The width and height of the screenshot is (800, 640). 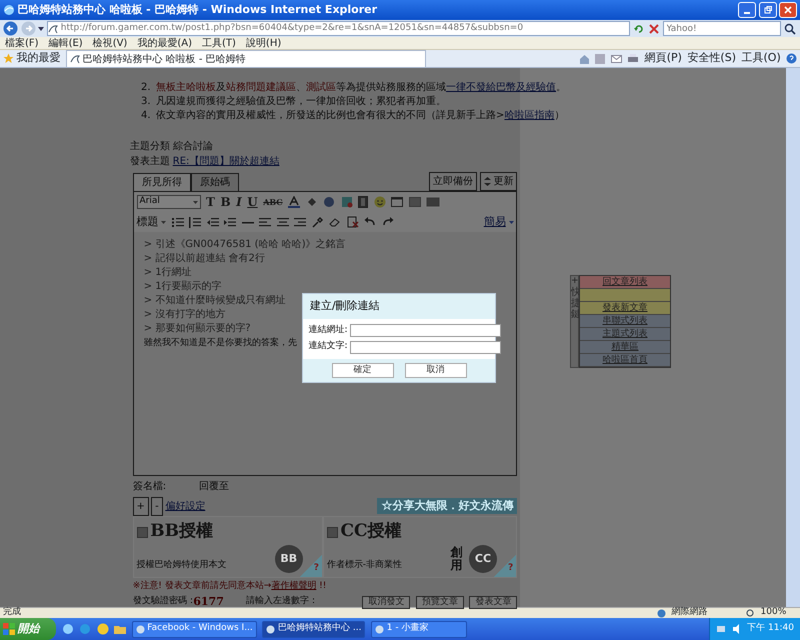 What do you see at coordinates (499, 222) in the screenshot?
I see `mode-link: 簡易` at bounding box center [499, 222].